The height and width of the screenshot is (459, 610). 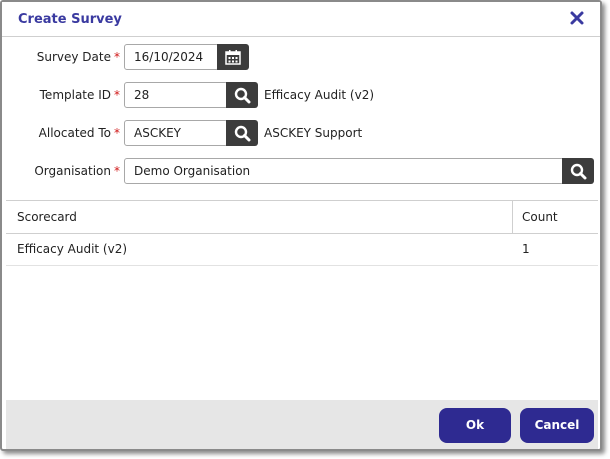 What do you see at coordinates (72, 249) in the screenshot?
I see `cell-scorecard: Efficacy Audit (v2)` at bounding box center [72, 249].